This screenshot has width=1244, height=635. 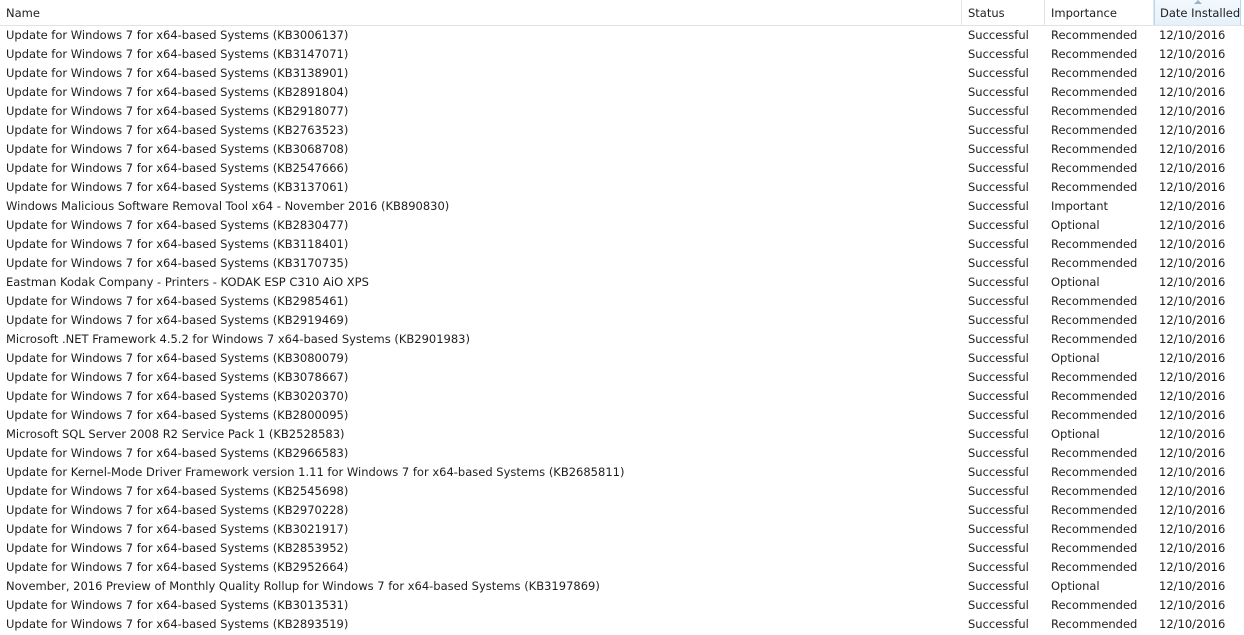 What do you see at coordinates (1075, 282) in the screenshot?
I see `importance-cell: Optional` at bounding box center [1075, 282].